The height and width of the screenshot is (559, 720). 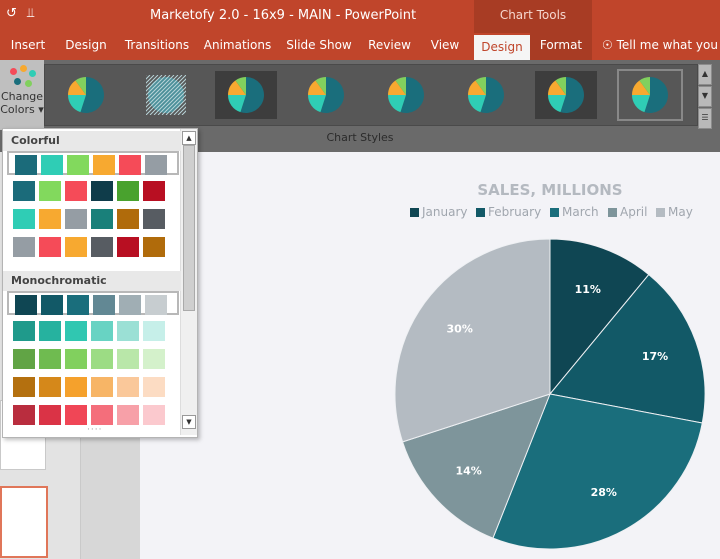 I want to click on tab-chart-design: Design, so click(x=502, y=47).